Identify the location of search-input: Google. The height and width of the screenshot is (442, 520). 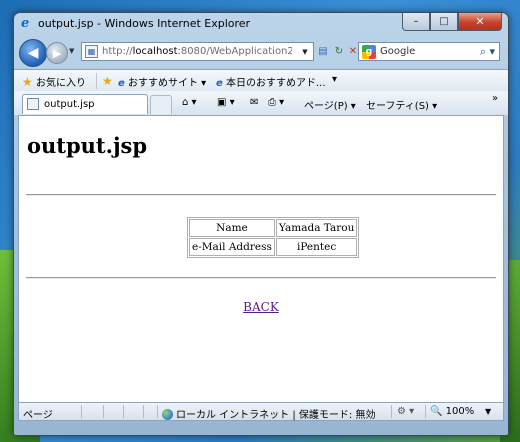
(397, 51).